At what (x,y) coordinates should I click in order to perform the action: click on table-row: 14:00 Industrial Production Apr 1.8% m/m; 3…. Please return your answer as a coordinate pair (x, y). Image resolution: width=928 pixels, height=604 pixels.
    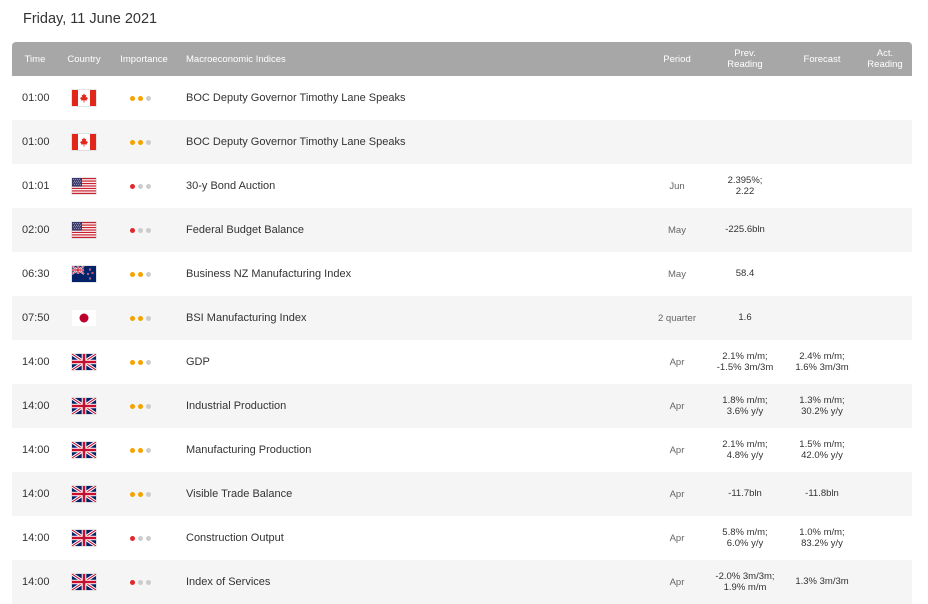
    Looking at the image, I should click on (462, 406).